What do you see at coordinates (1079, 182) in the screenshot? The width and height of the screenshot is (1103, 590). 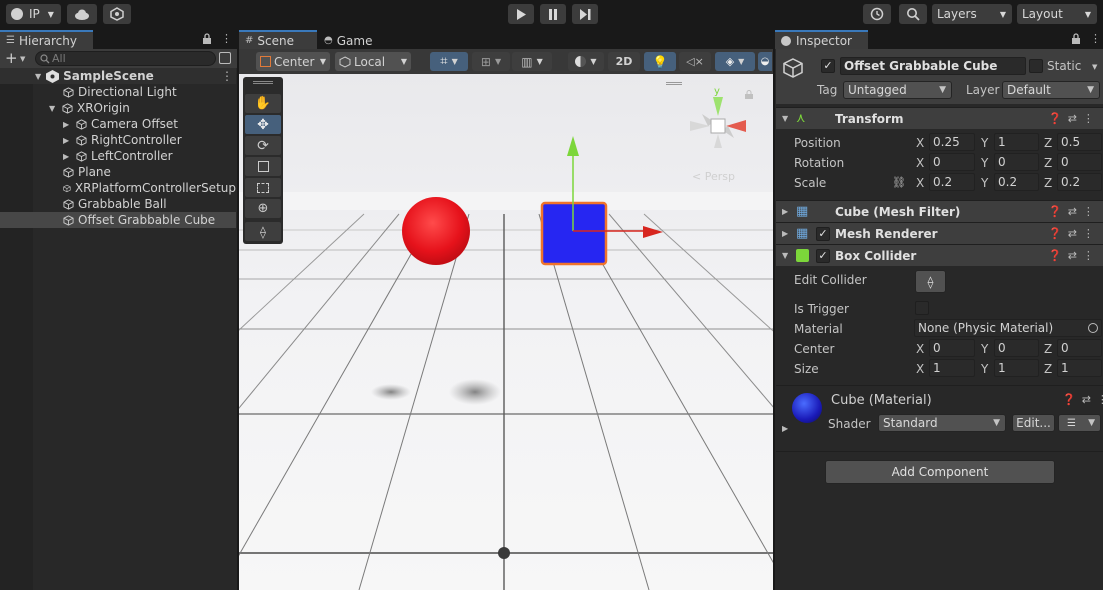 I see `scale-z-field: 0.2` at bounding box center [1079, 182].